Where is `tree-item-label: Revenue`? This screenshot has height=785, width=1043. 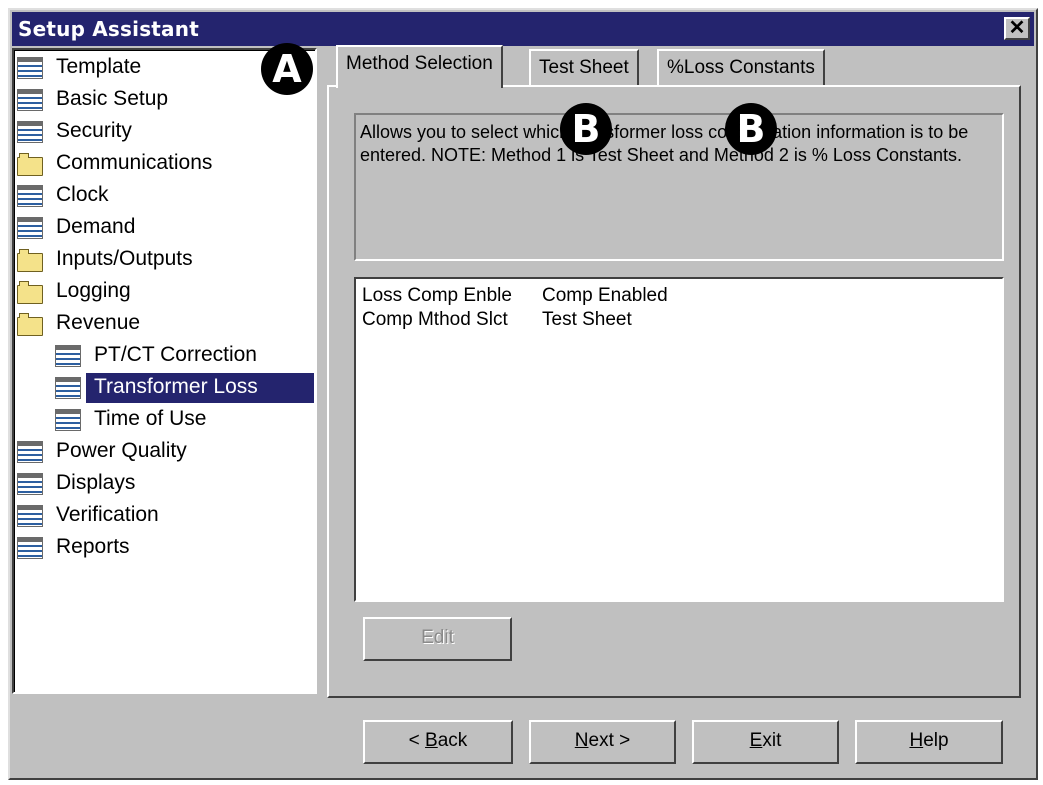
tree-item-label: Revenue is located at coordinates (98, 322).